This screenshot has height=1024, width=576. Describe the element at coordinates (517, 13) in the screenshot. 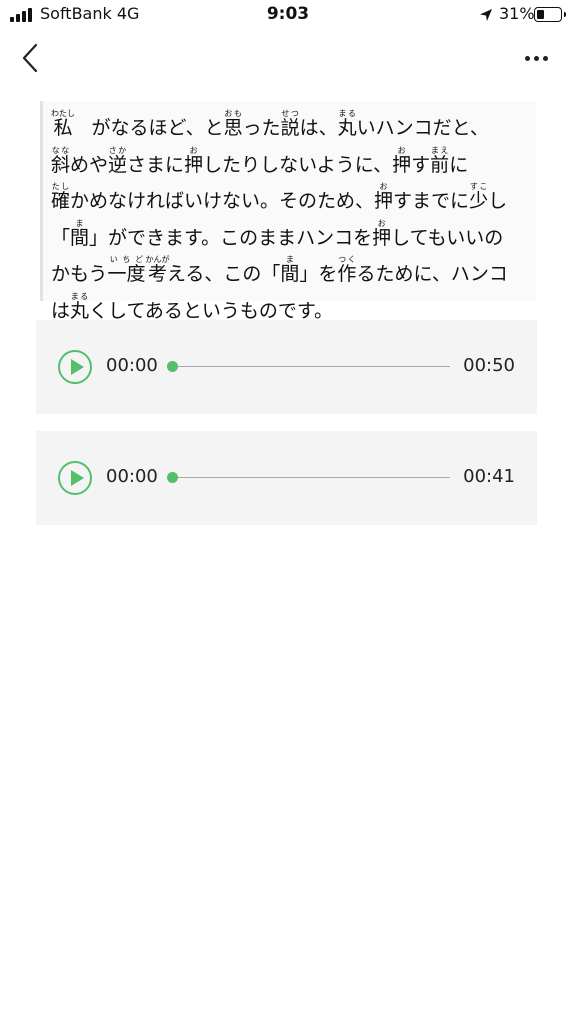

I see `battery-percent: 31%` at that location.